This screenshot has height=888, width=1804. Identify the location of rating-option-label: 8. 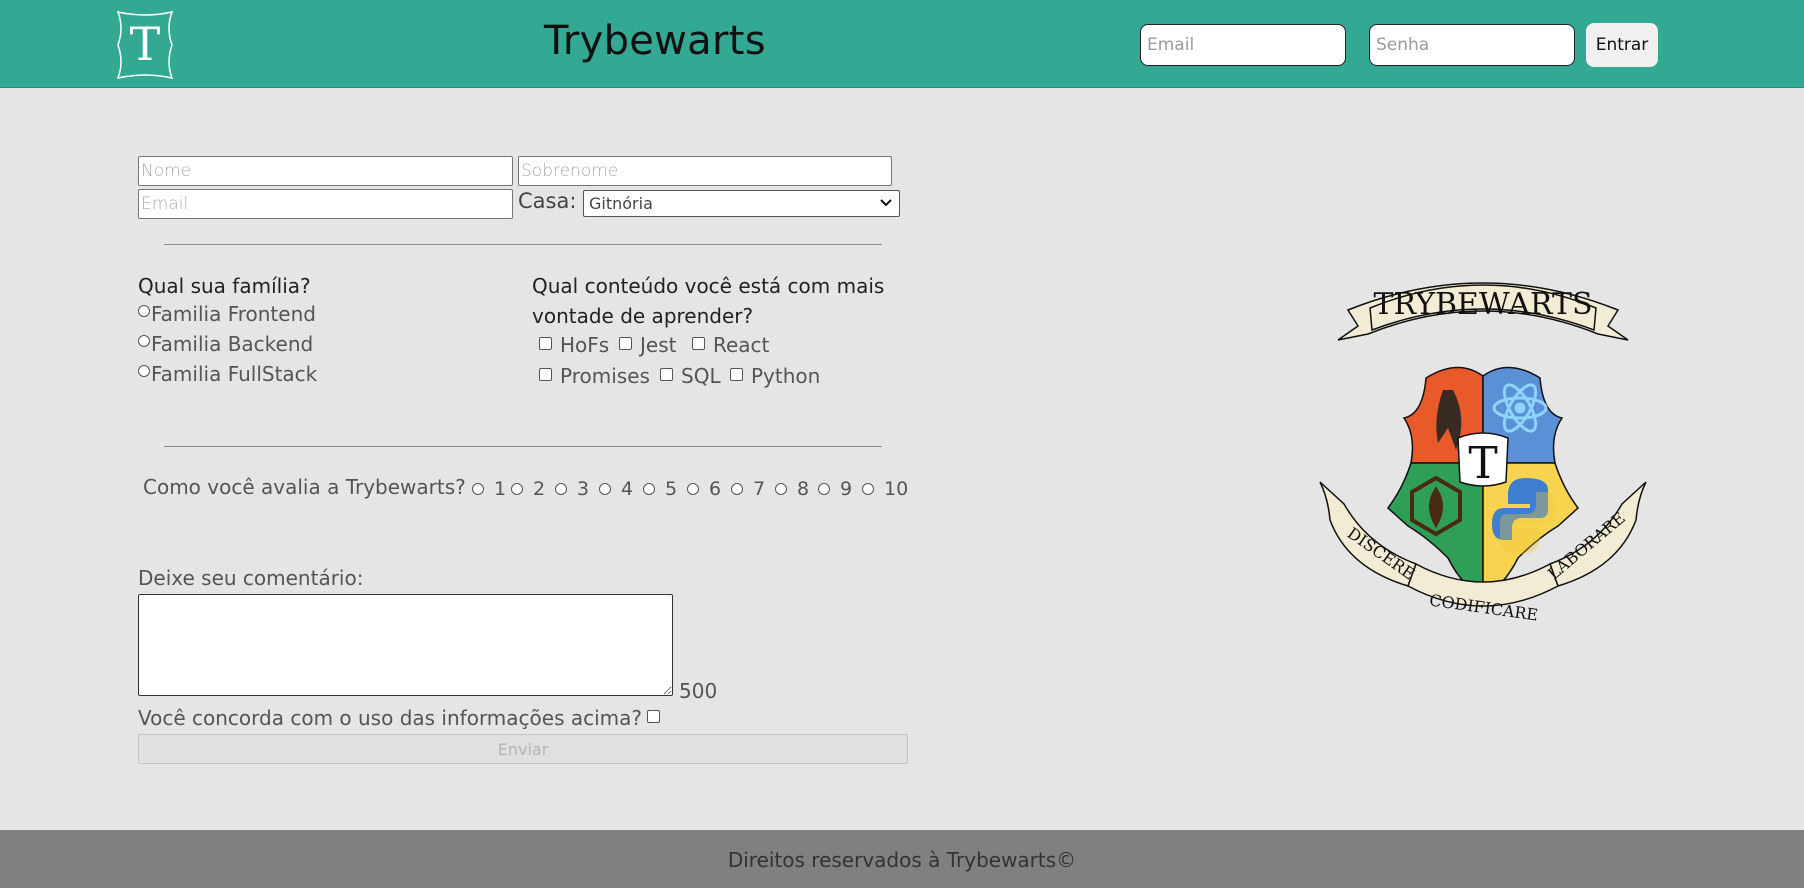
(803, 489).